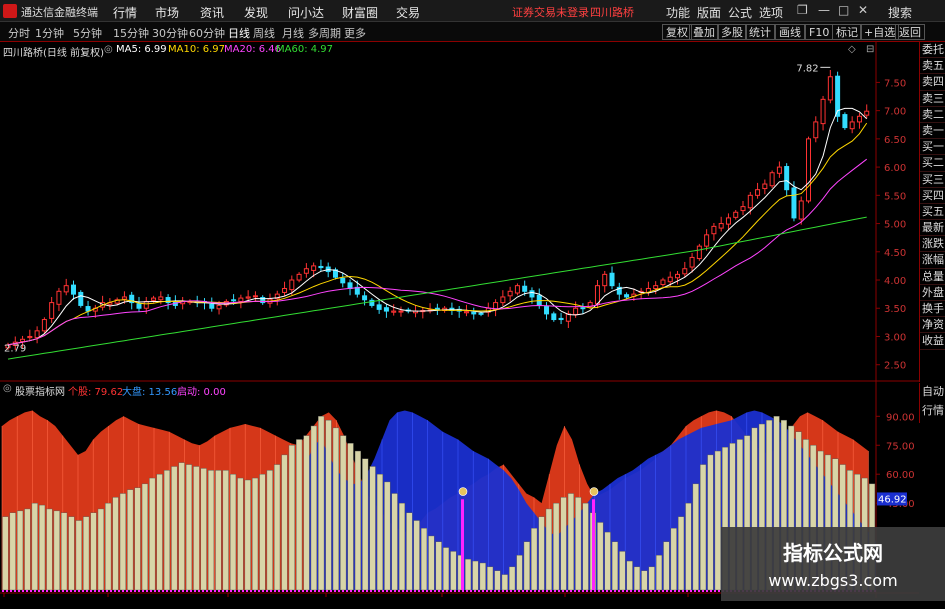 This screenshot has width=945, height=609. I want to click on side-tab-auto: 自动, so click(932, 392).